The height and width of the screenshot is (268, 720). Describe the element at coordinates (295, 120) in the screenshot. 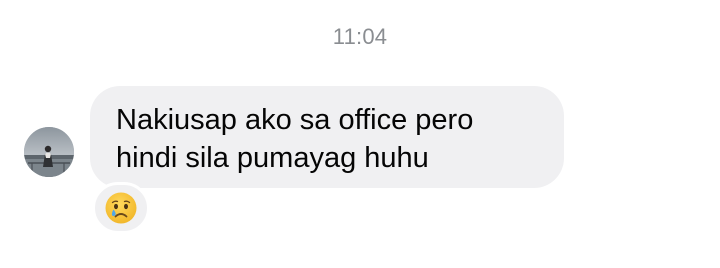

I see `message-text-line-1: Nakiusap ako sa office pero` at that location.